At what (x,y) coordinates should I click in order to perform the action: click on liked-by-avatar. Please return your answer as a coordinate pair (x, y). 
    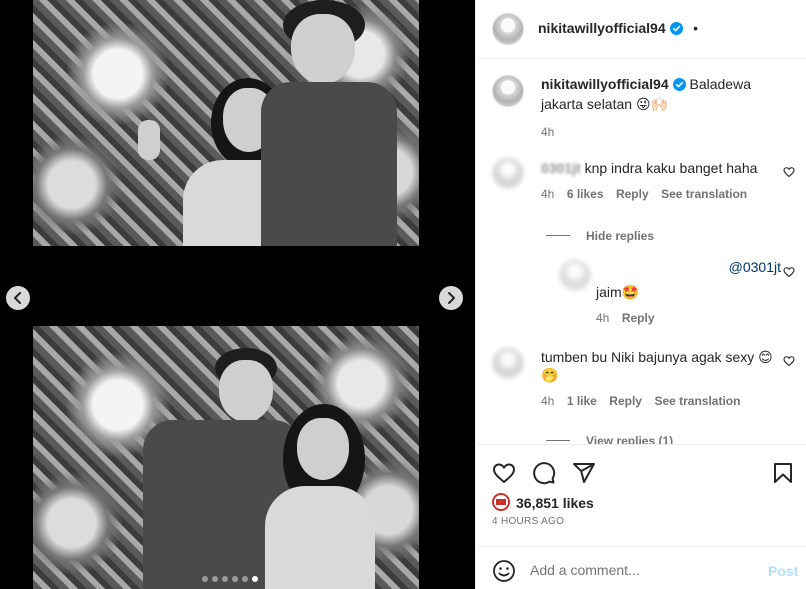
    Looking at the image, I should click on (501, 502).